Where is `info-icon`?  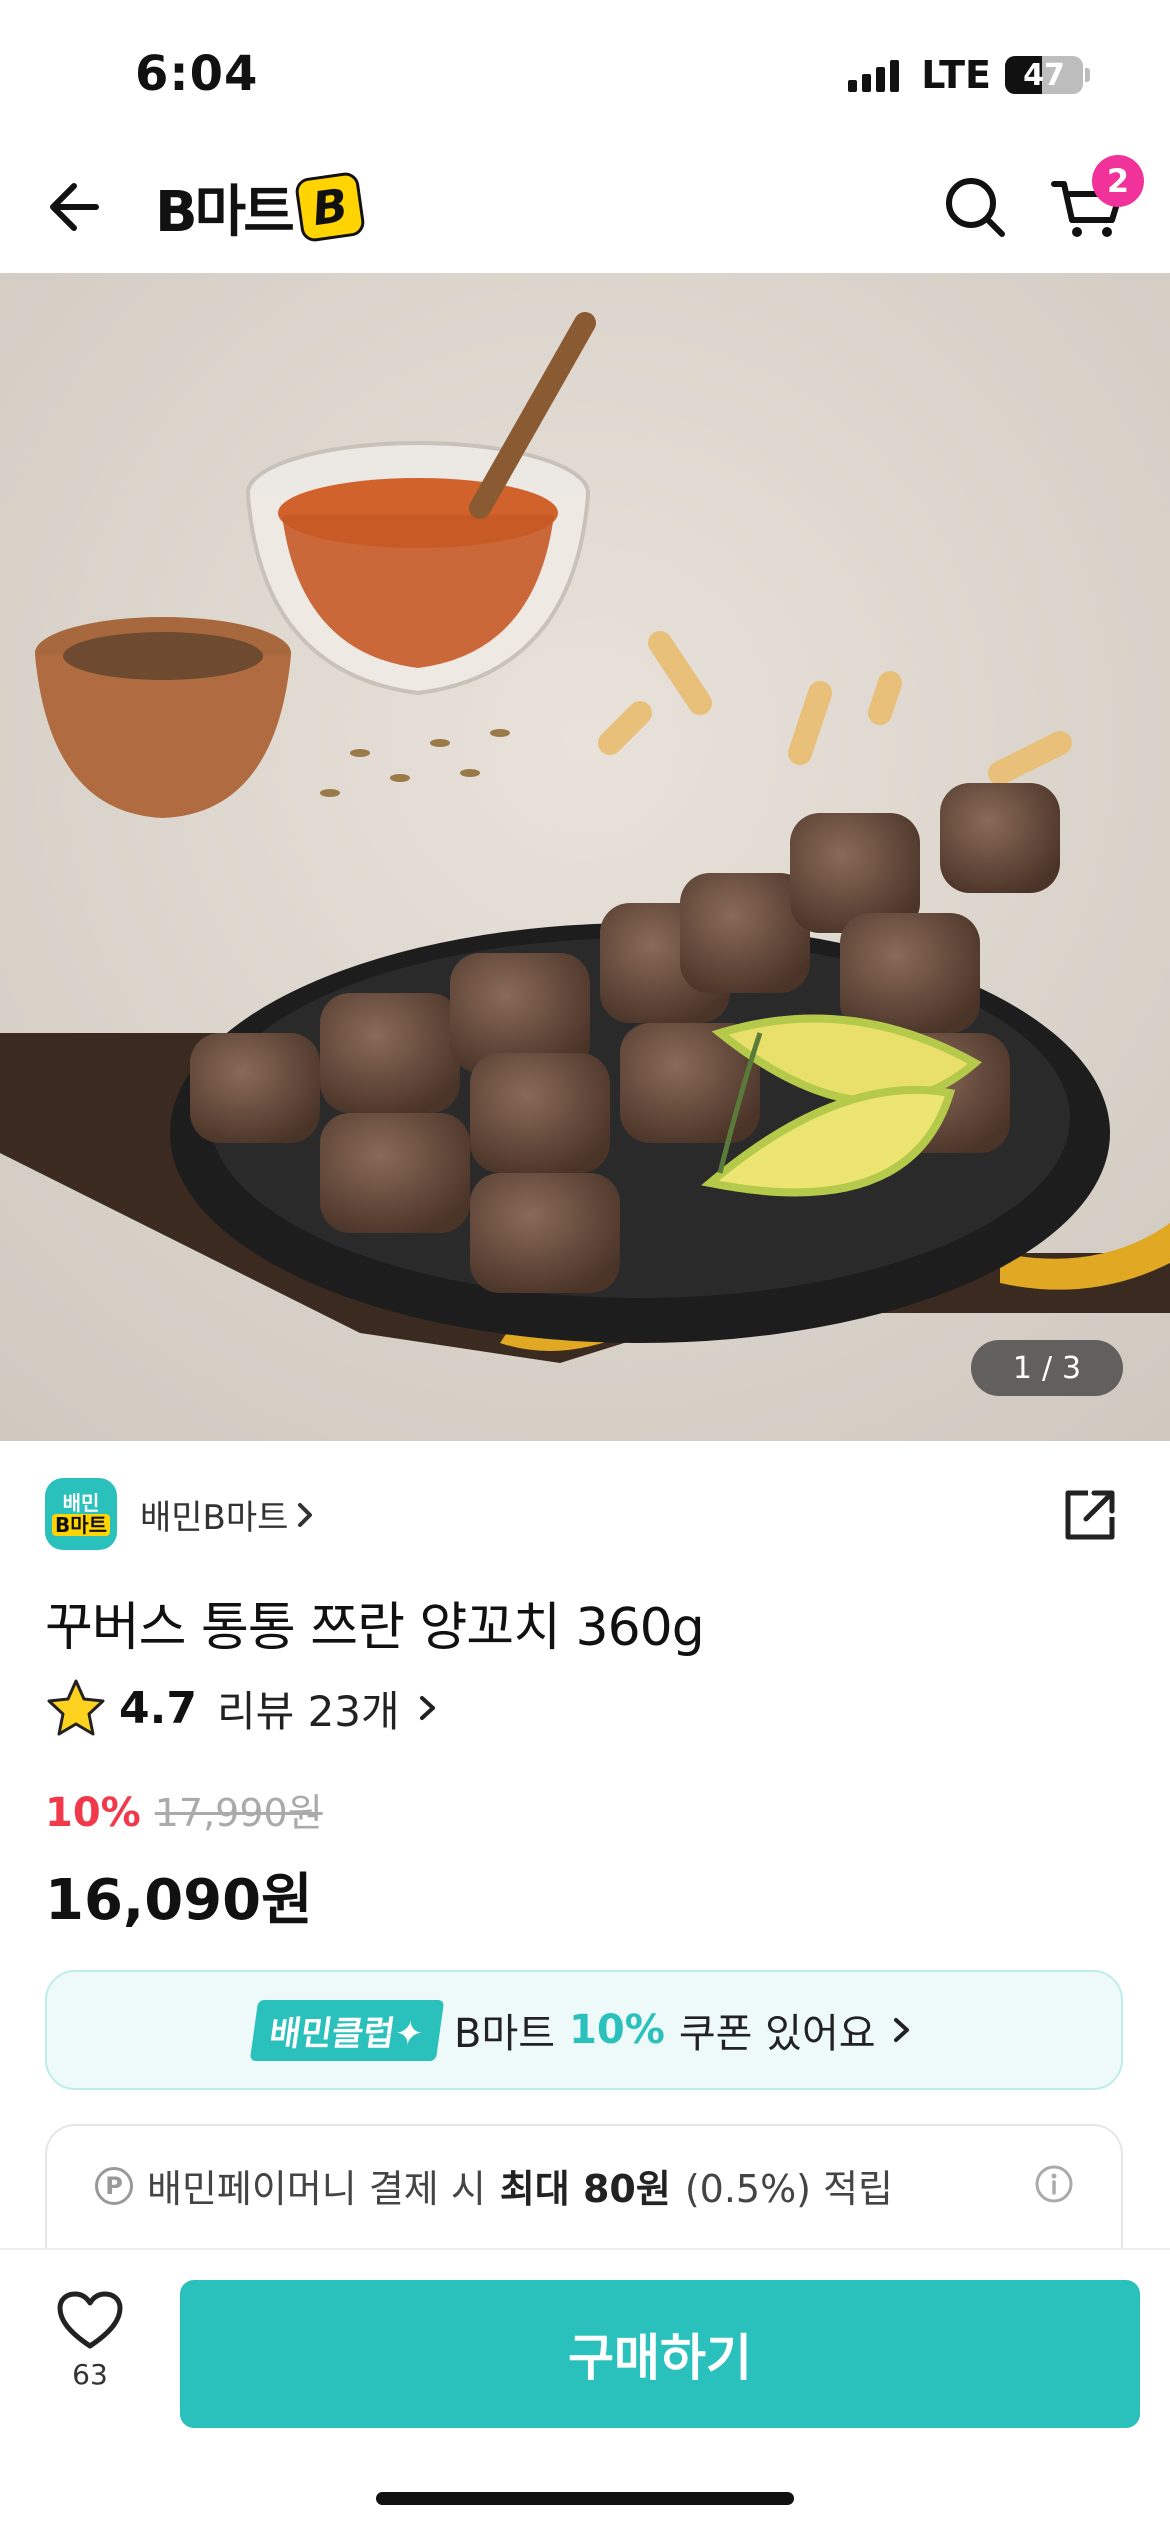
info-icon is located at coordinates (1054, 2184).